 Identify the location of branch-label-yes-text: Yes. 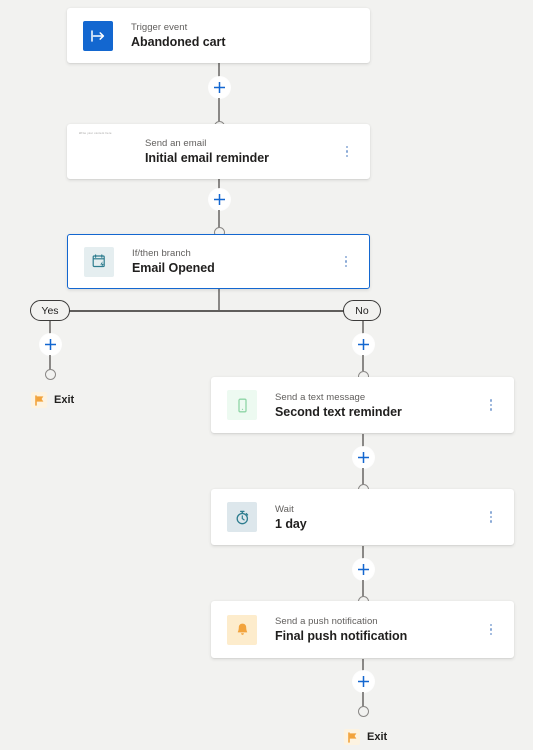
(50, 310).